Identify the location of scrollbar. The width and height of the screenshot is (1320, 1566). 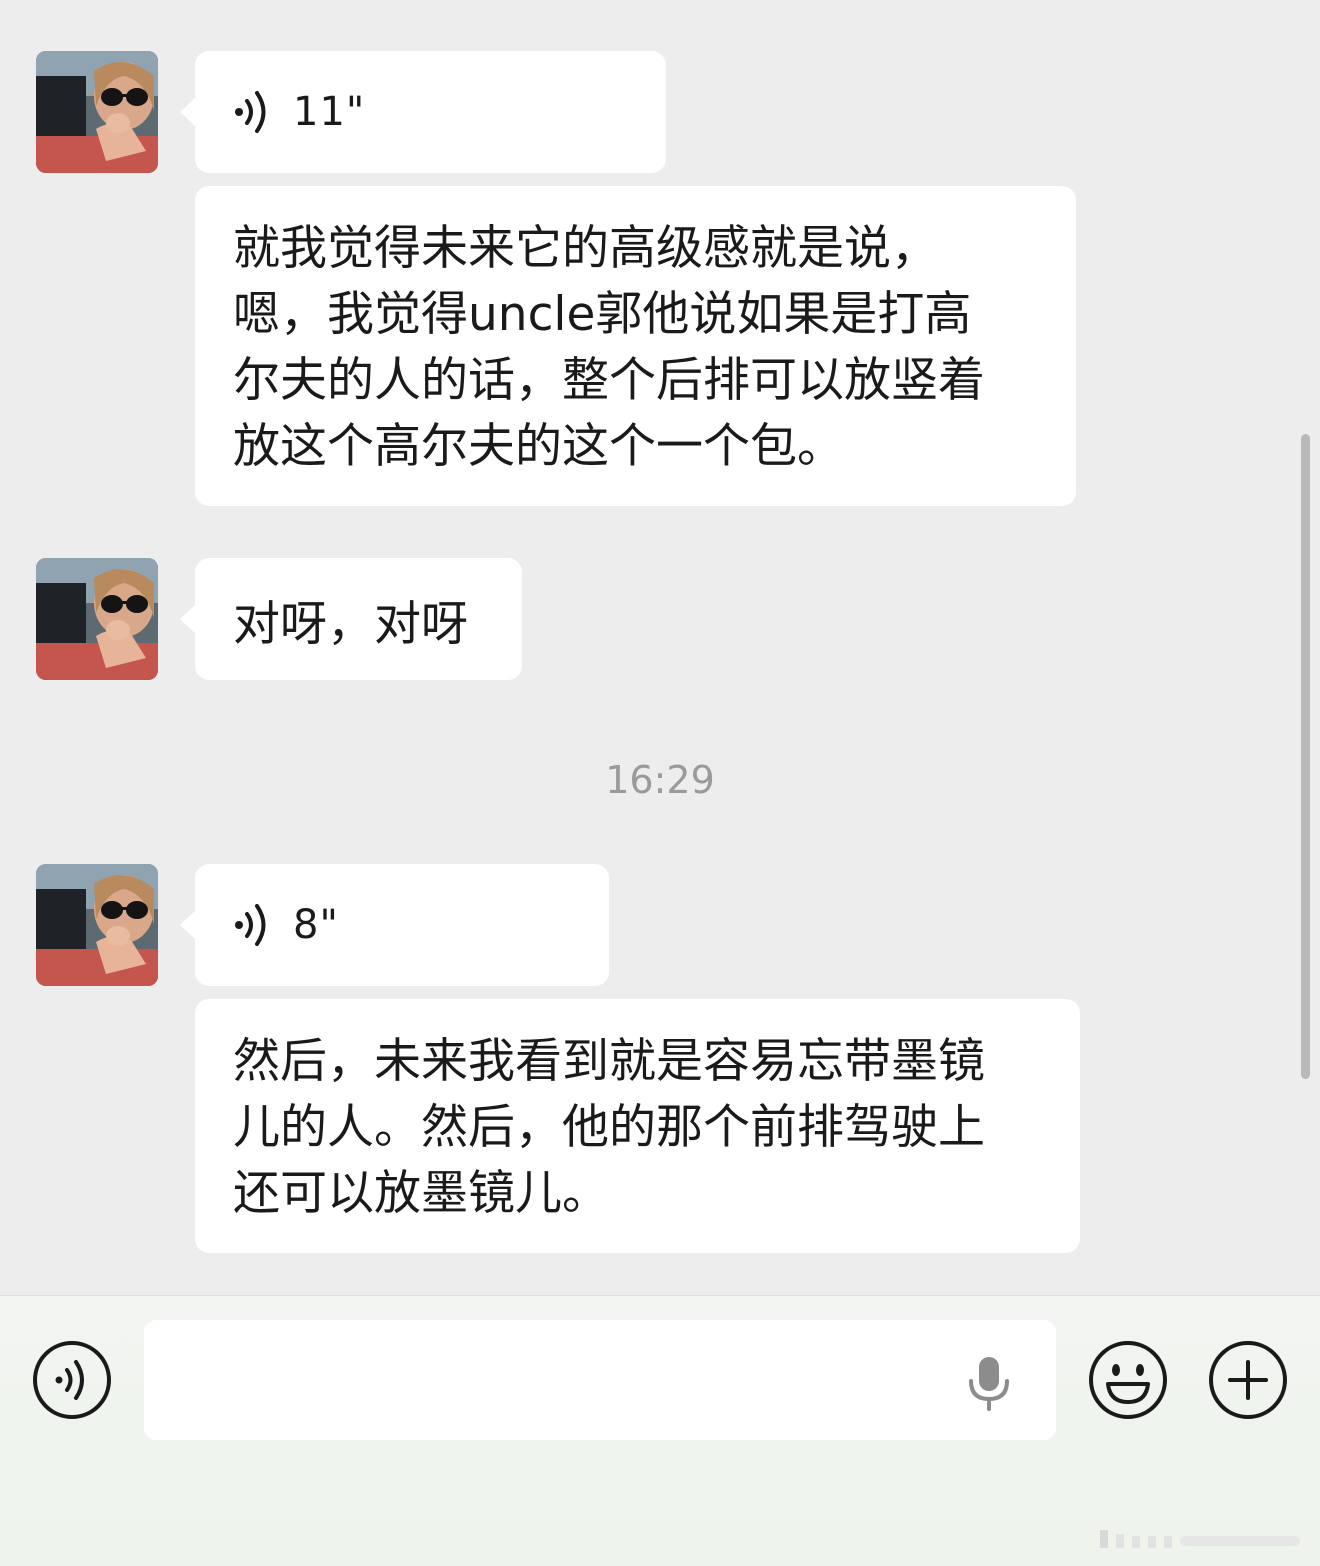
(1305, 756).